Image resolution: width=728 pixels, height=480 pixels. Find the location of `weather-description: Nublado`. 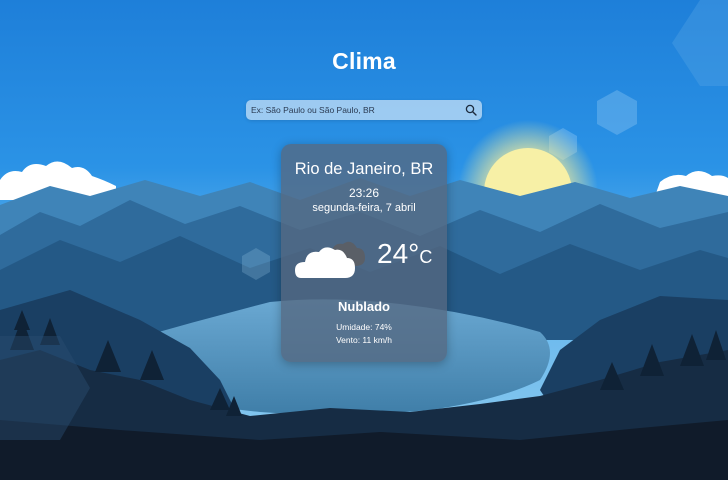

weather-description: Nublado is located at coordinates (364, 306).